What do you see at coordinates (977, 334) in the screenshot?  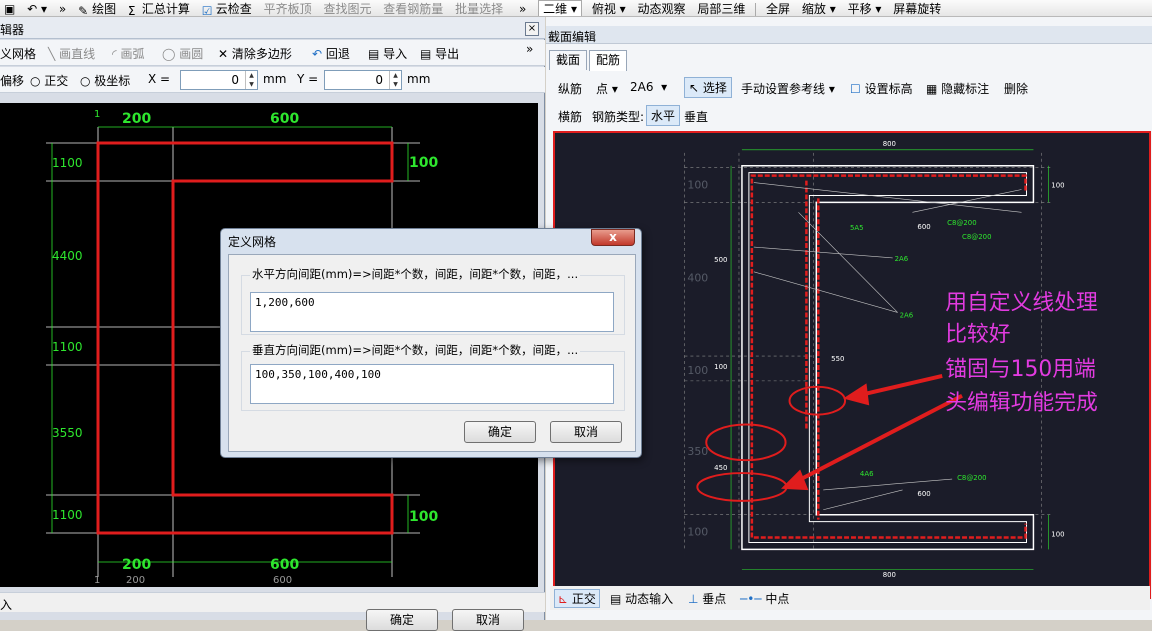 I see `annotation-line-2: 比较好` at bounding box center [977, 334].